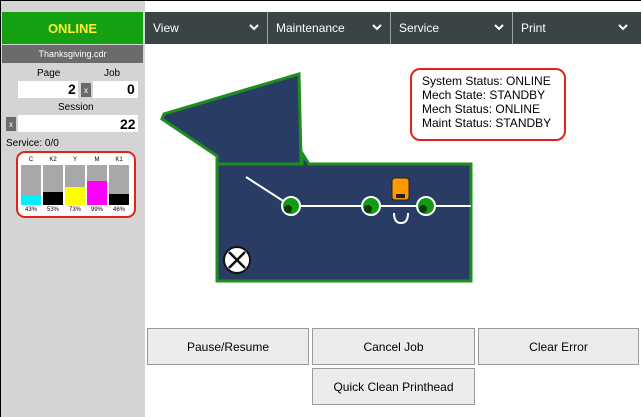 The height and width of the screenshot is (417, 641). I want to click on ink-fill-y, so click(75, 196).